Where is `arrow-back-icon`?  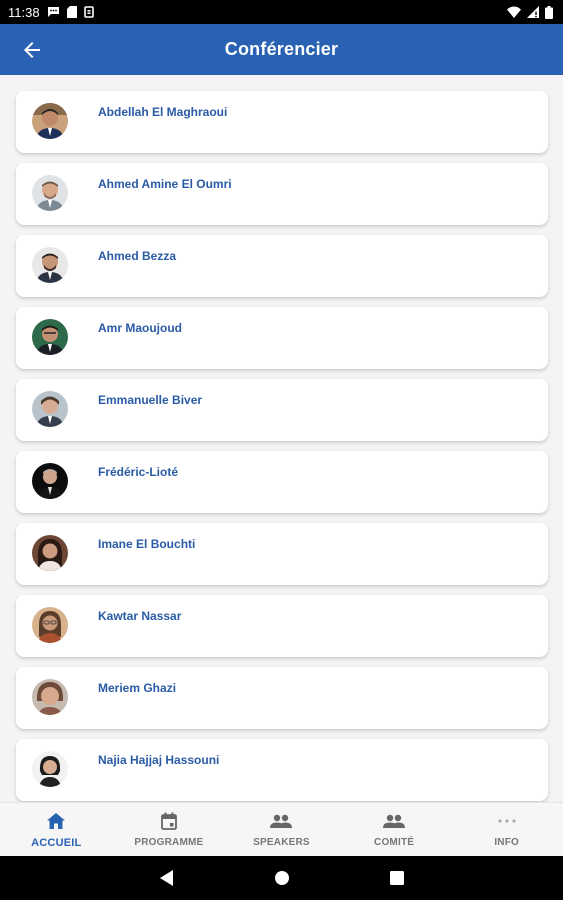
arrow-back-icon is located at coordinates (32, 50).